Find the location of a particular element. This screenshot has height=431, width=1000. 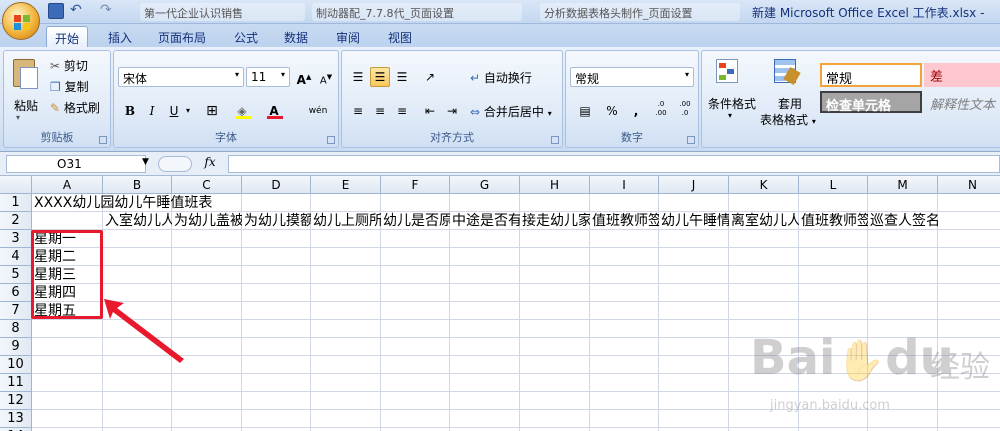

align-bottom-icon: ☰ is located at coordinates (402, 77).